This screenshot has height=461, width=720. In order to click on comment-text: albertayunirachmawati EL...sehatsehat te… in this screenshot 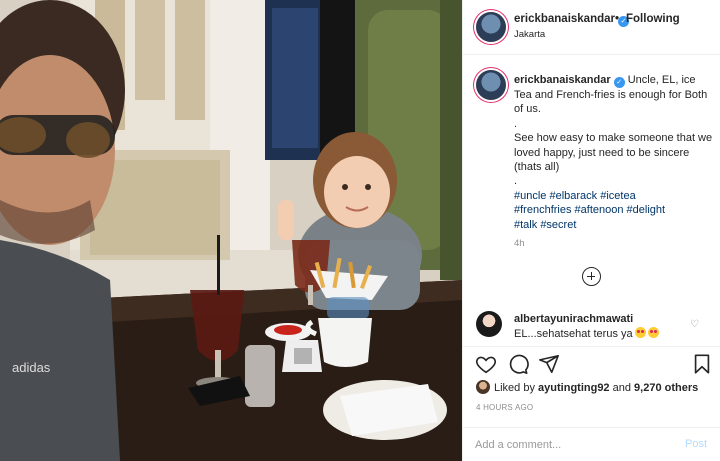, I will do `click(601, 327)`.